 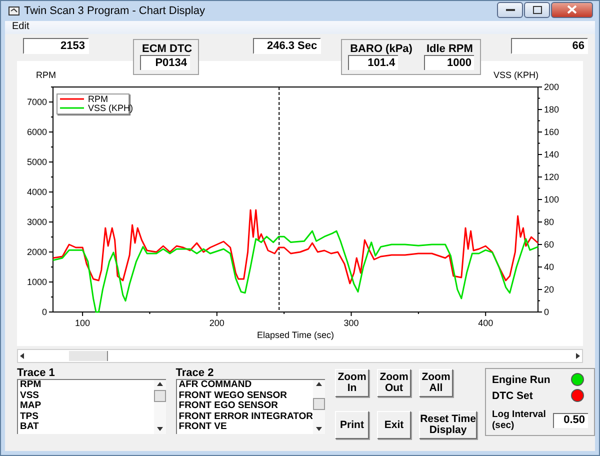 I want to click on y-tick-label: 1000, so click(x=36, y=282).